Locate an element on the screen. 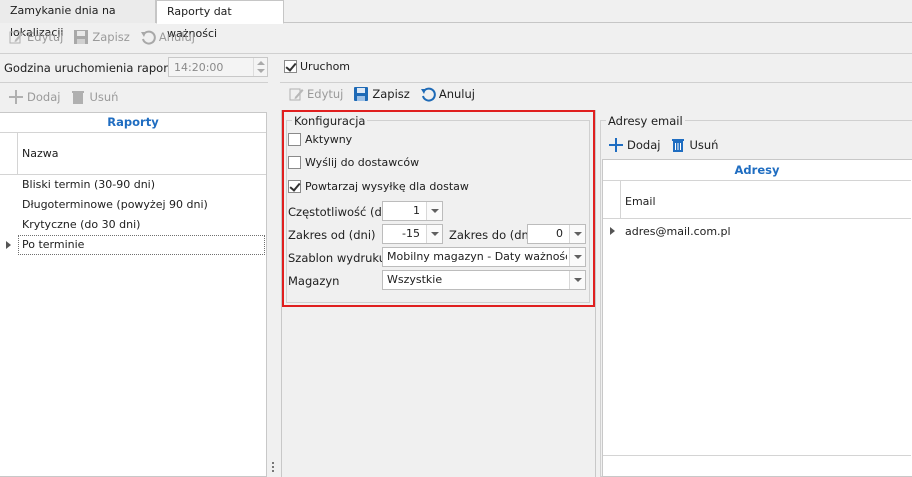 This screenshot has height=477, width=912. repeat-checkbox is located at coordinates (294, 186).